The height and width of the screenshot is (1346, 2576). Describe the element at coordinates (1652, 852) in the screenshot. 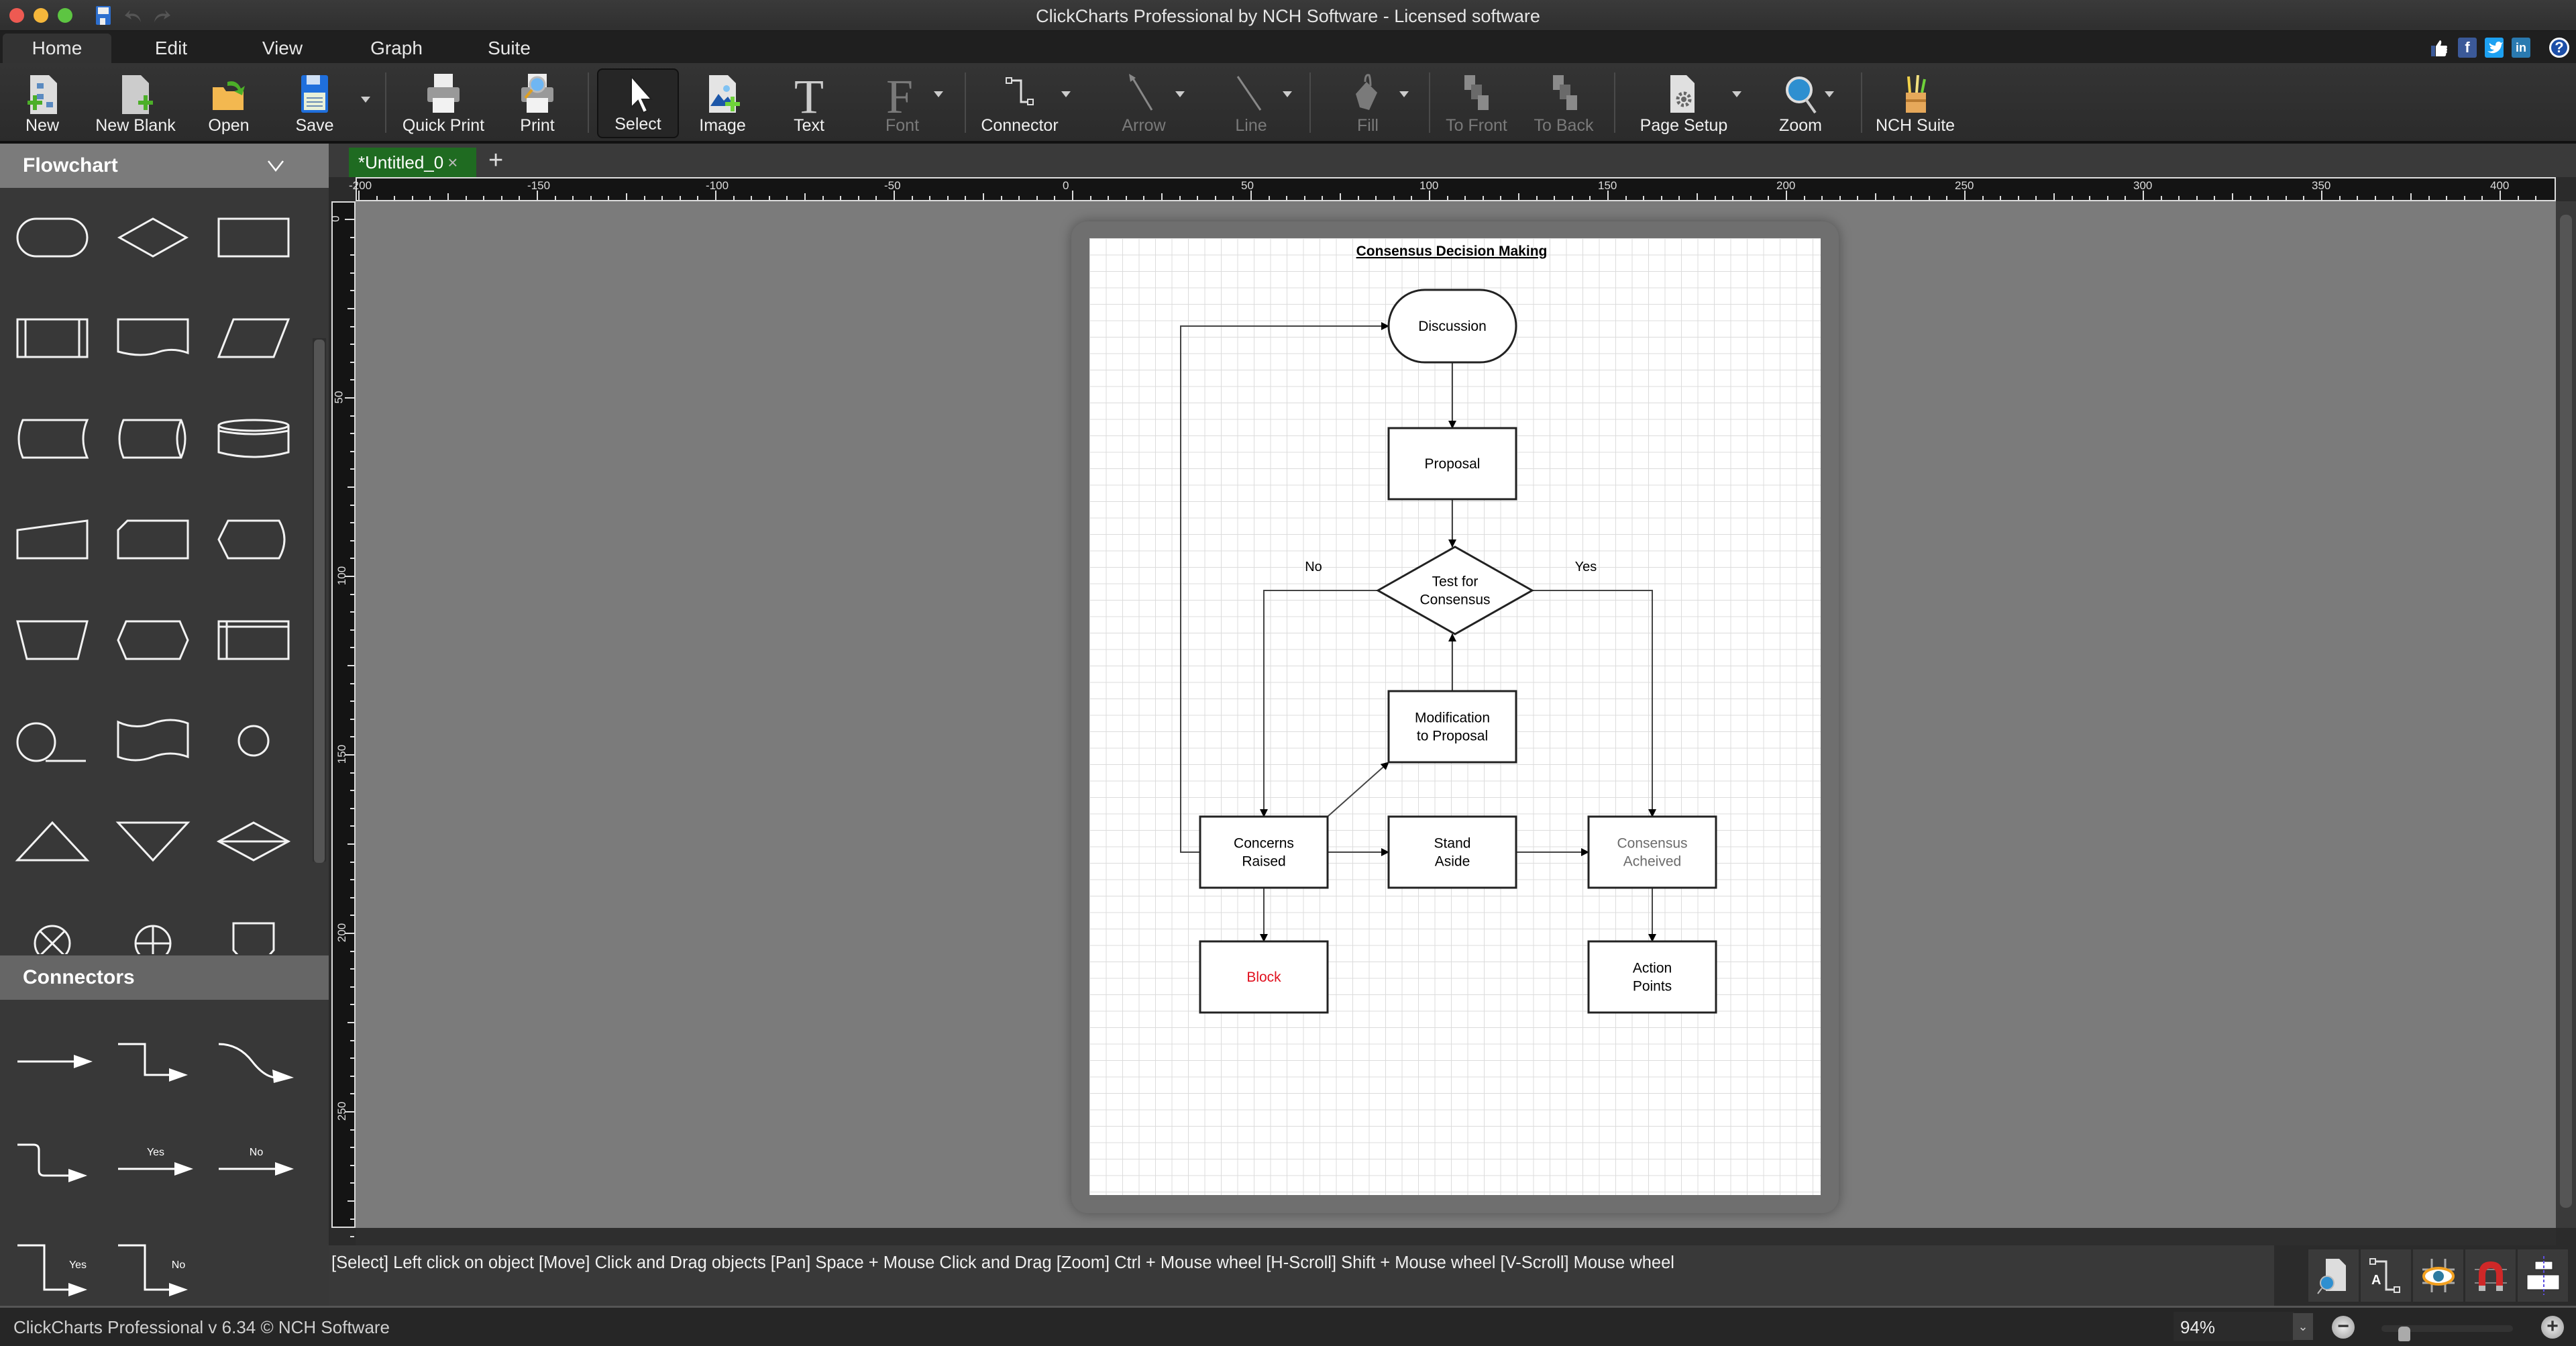

I see `node-achieved: Consensus Acheived` at that location.